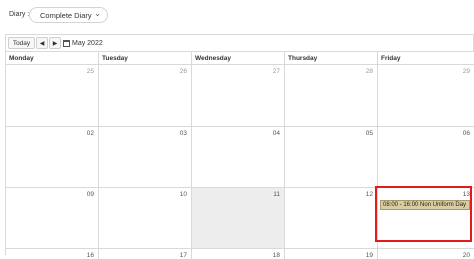 Image resolution: width=474 pixels, height=259 pixels. Describe the element at coordinates (97, 13) in the screenshot. I see `chevron-down-icon: ⌄` at that location.